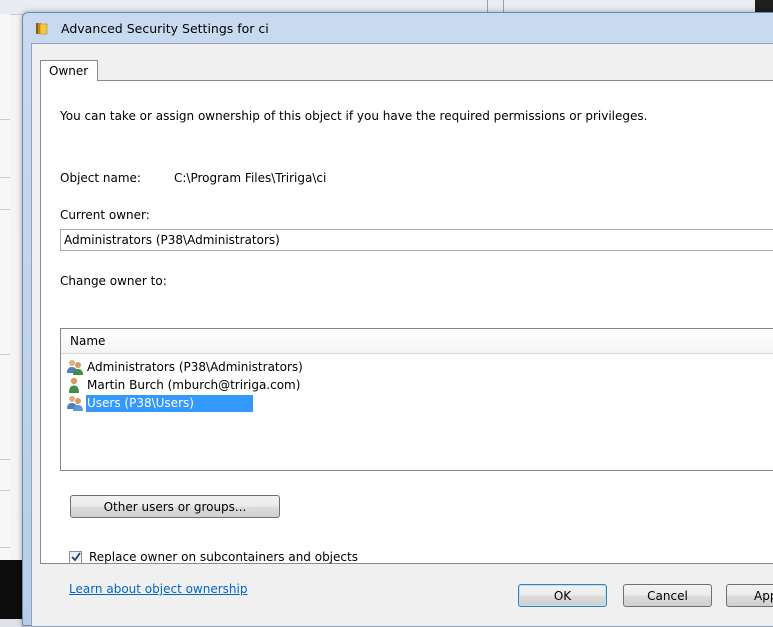 This screenshot has height=627, width=773. I want to click on checkmark-icon, so click(76, 557).